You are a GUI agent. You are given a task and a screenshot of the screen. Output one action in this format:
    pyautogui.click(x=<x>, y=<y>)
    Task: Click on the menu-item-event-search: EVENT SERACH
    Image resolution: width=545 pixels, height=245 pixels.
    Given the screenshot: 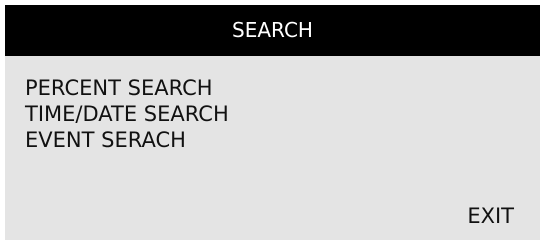 What is the action you would take?
    pyautogui.click(x=127, y=140)
    